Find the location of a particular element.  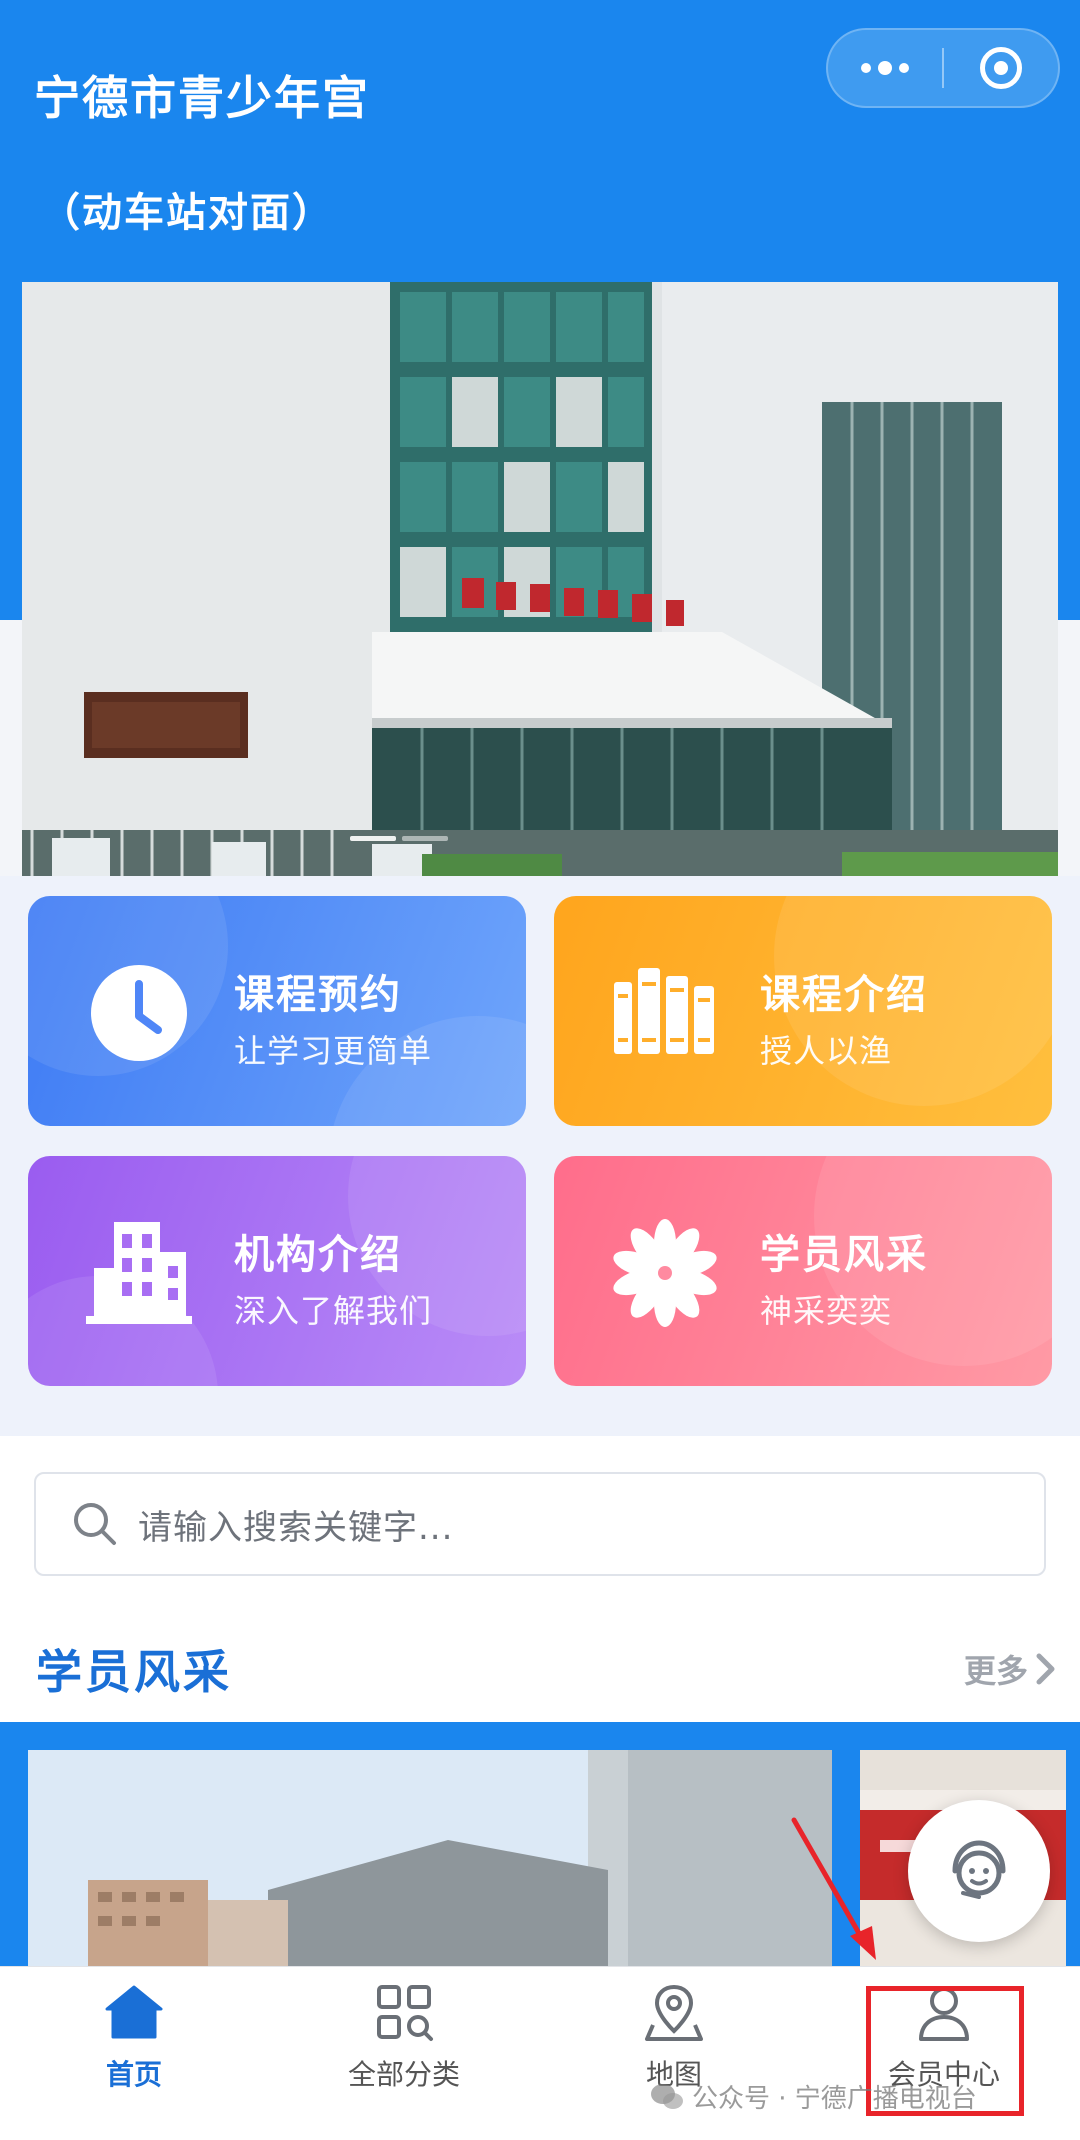

tab-all-categories: 全部分类 is located at coordinates (404, 2051).